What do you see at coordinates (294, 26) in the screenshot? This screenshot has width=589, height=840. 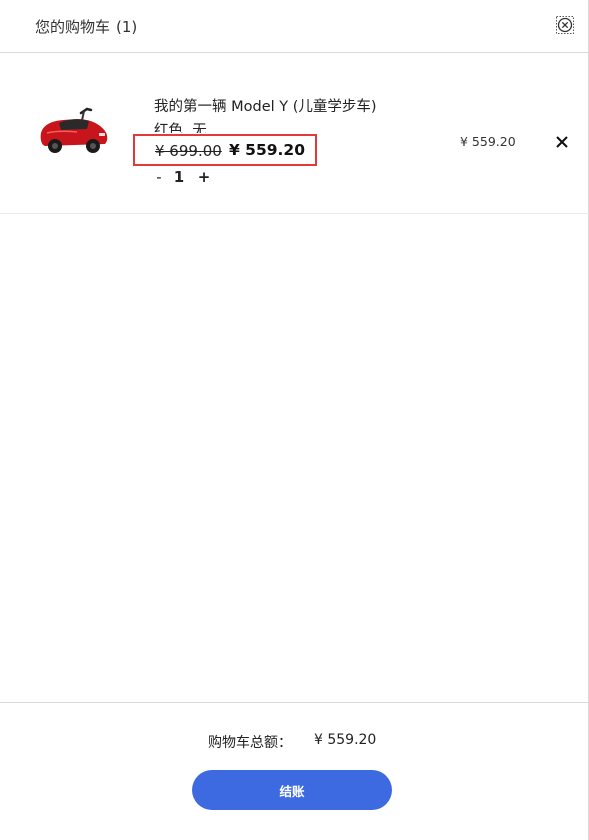 I see `cart-header: 您的购物车 (1)` at bounding box center [294, 26].